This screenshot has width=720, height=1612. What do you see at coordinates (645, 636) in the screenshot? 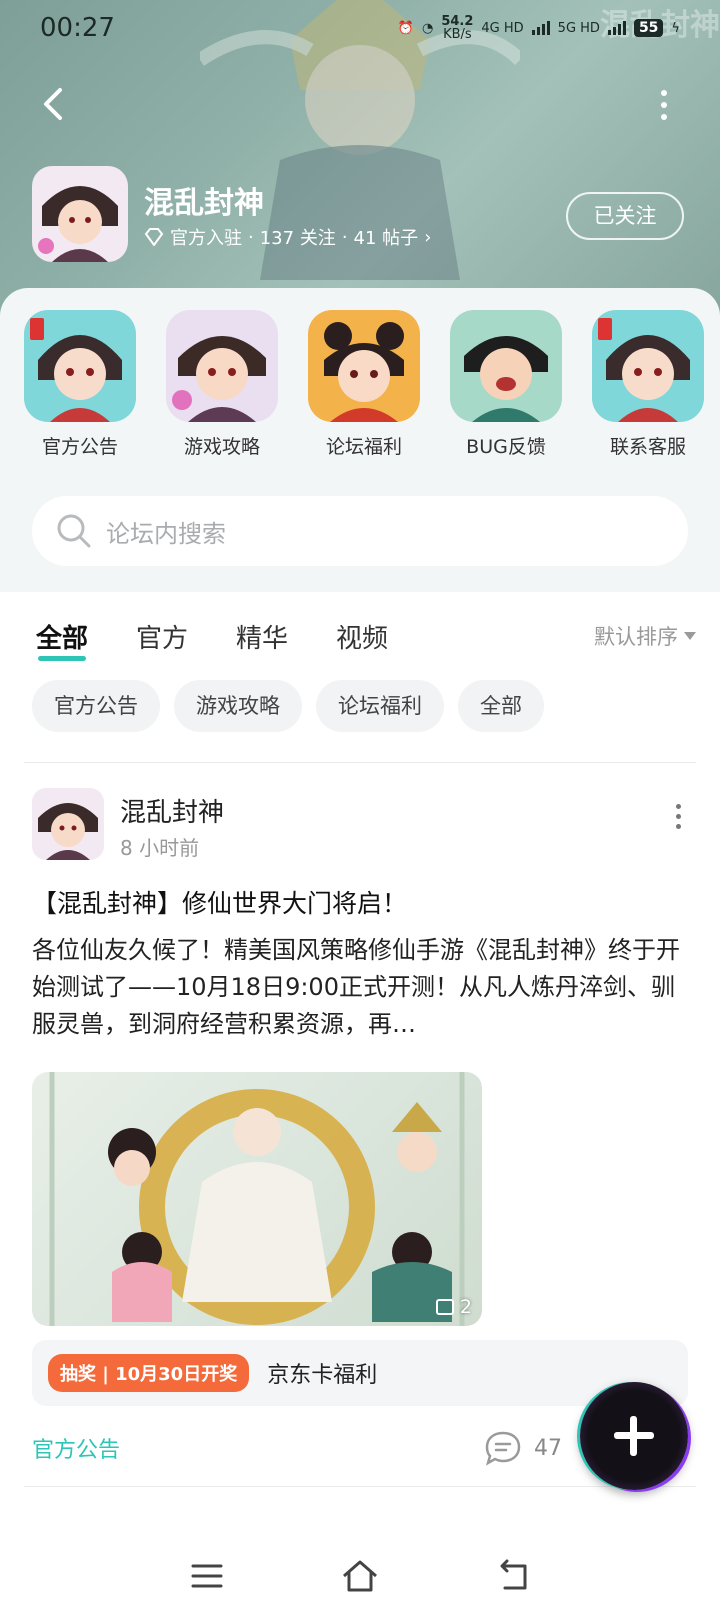
I see `sort-dropdown: 默认排序` at bounding box center [645, 636].